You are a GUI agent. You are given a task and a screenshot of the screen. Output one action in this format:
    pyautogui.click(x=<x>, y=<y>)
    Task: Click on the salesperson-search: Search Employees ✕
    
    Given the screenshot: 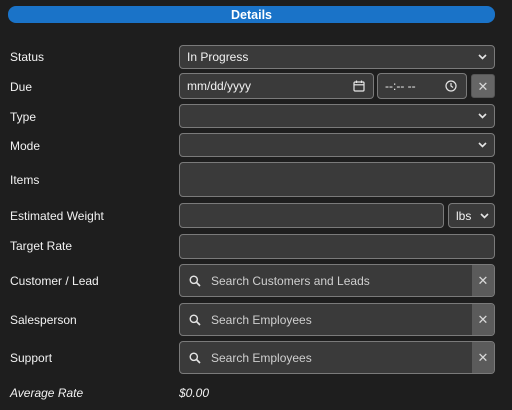 What is the action you would take?
    pyautogui.click(x=337, y=319)
    